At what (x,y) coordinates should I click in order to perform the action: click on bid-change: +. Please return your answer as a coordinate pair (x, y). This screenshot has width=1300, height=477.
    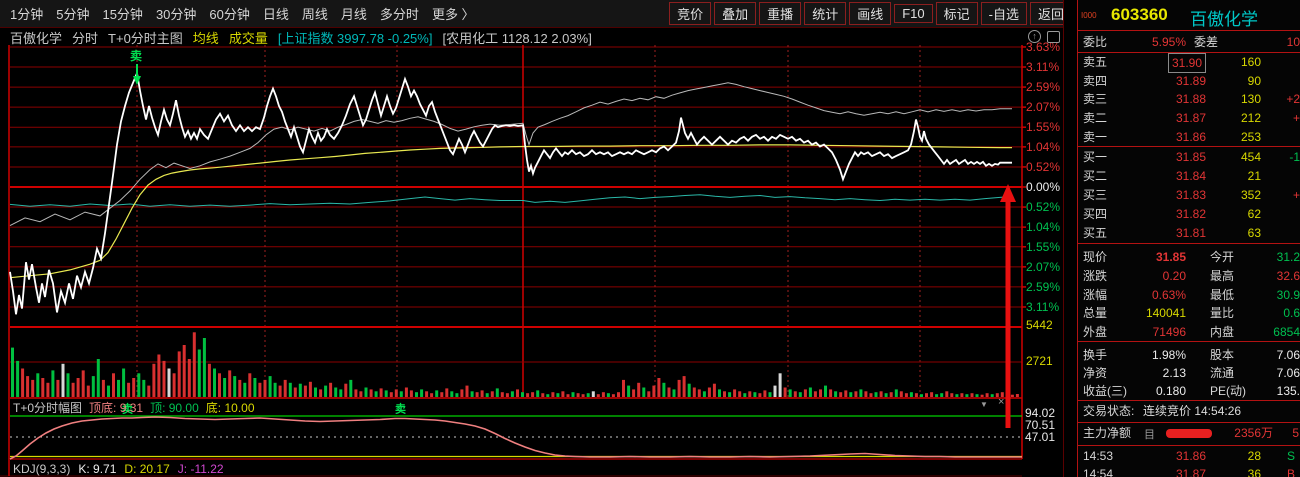
    Looking at the image, I should click on (1296, 195).